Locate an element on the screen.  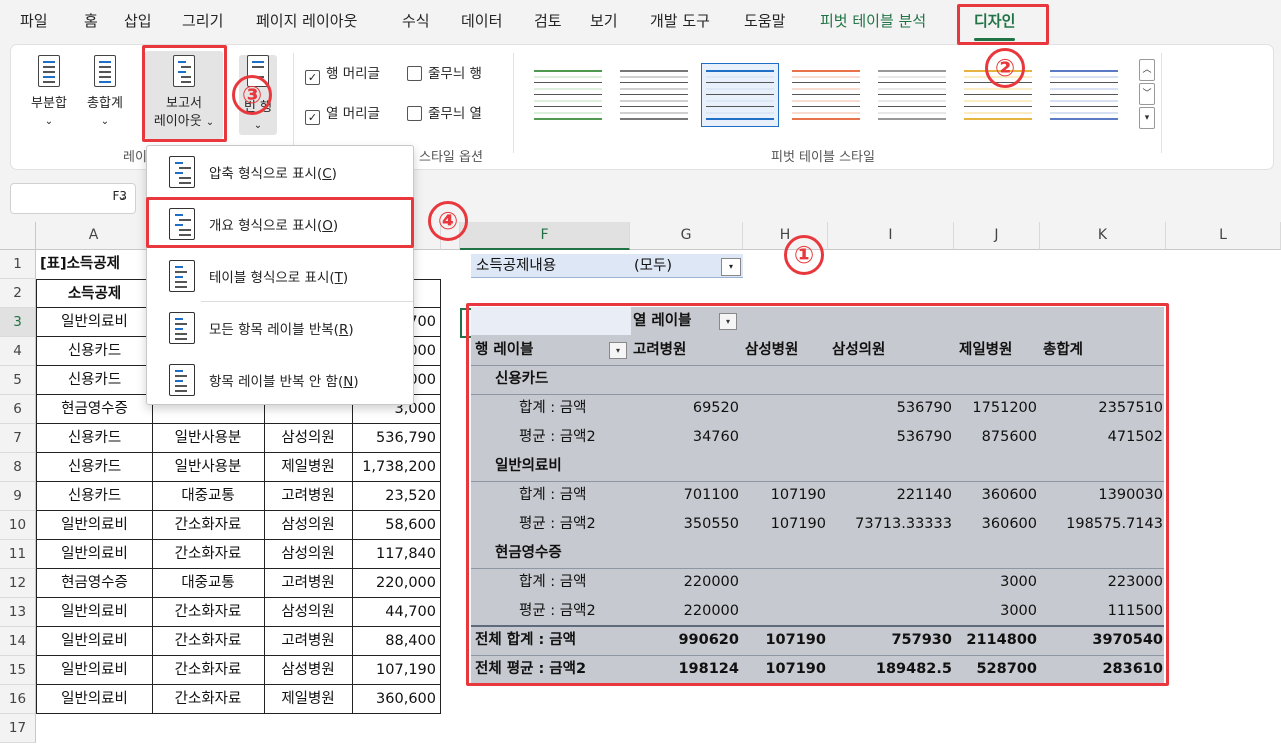
cell-d-row: 23,520 is located at coordinates (396, 496).